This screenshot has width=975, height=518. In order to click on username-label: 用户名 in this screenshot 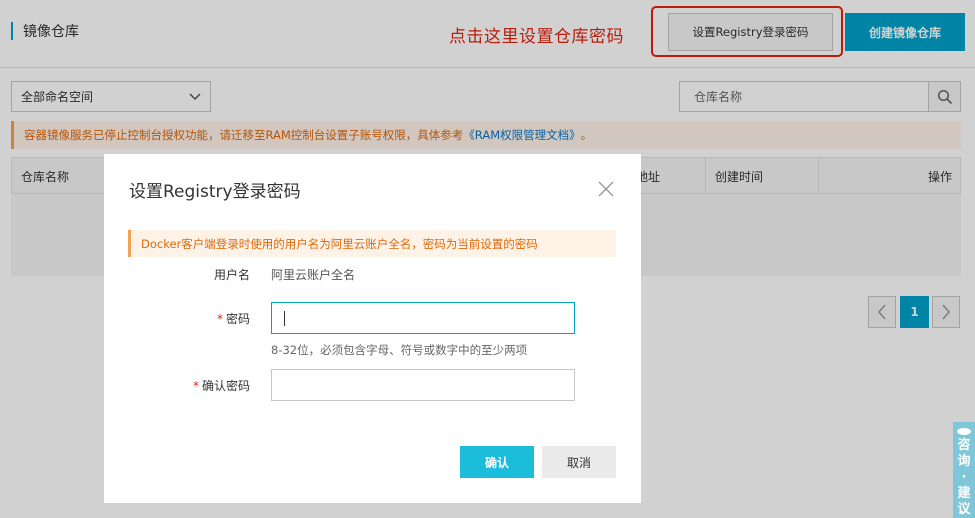, I will do `click(231, 275)`.